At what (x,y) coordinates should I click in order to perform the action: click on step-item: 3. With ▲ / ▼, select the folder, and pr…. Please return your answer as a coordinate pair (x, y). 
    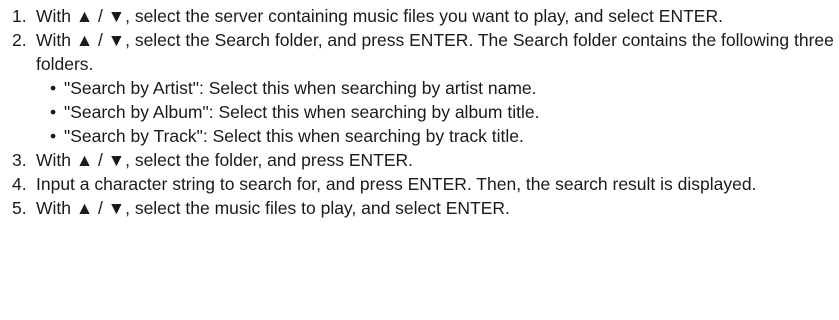
    Looking at the image, I should click on (424, 160).